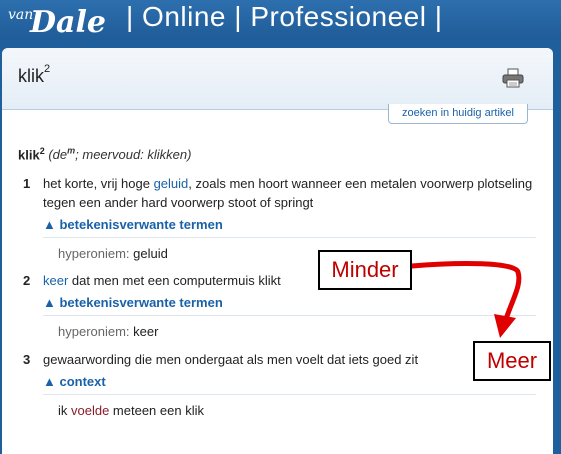 The height and width of the screenshot is (454, 561). I want to click on article-title-bar: klik2, so click(277, 79).